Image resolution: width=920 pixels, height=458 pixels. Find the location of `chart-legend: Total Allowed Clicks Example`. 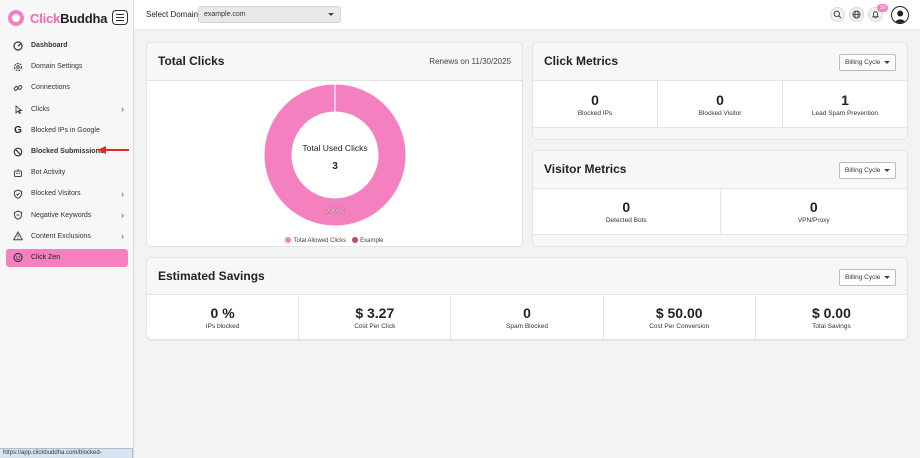

chart-legend: Total Allowed Clicks Example is located at coordinates (334, 240).